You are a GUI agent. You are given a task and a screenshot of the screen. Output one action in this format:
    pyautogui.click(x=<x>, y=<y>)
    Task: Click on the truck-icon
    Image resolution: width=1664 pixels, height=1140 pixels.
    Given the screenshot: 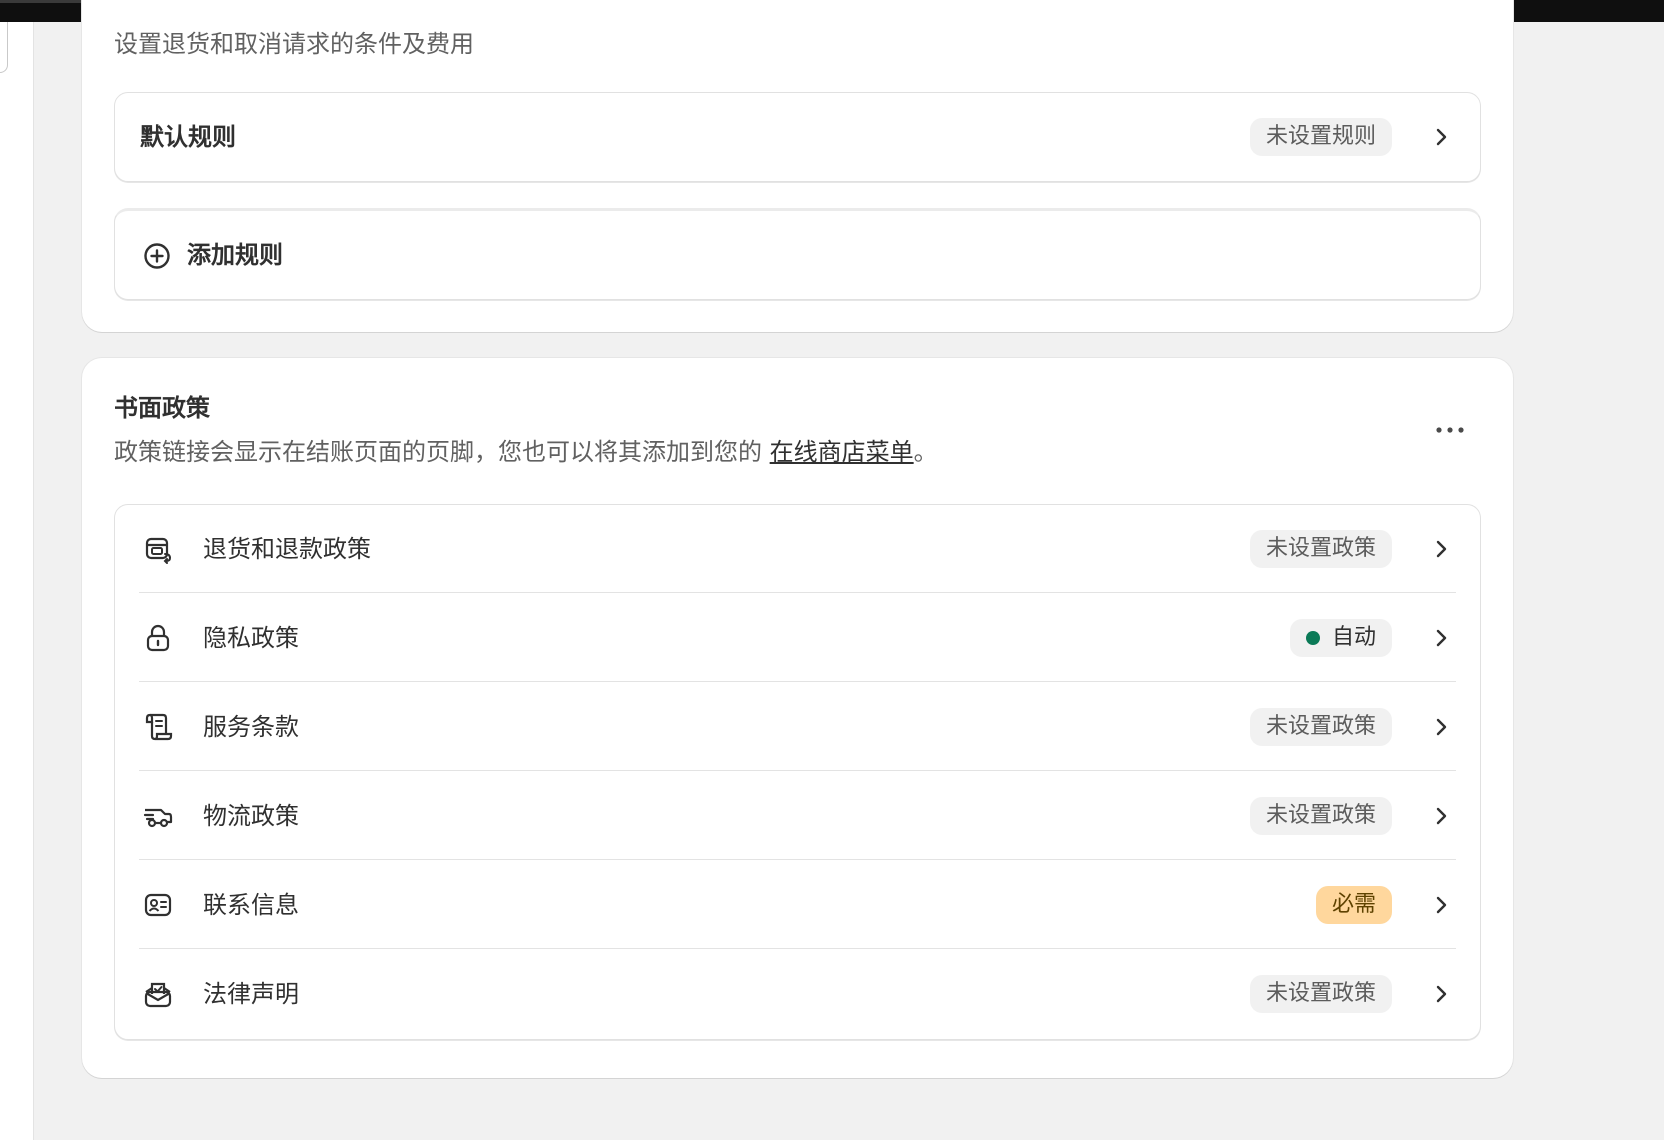 What is the action you would take?
    pyautogui.click(x=158, y=818)
    